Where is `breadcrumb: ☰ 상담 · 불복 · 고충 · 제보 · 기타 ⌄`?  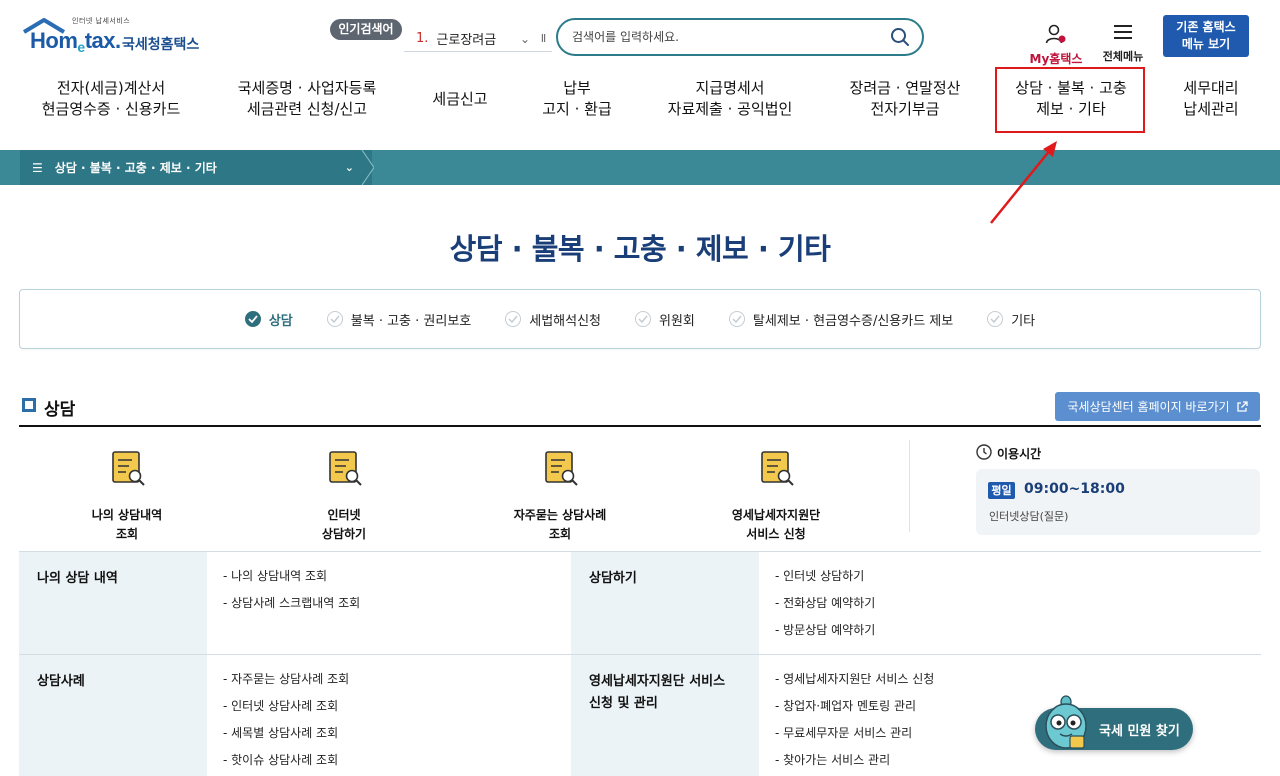
breadcrumb: ☰ 상담 · 불복 · 고충 · 제보 · 기타 ⌄ is located at coordinates (196, 167).